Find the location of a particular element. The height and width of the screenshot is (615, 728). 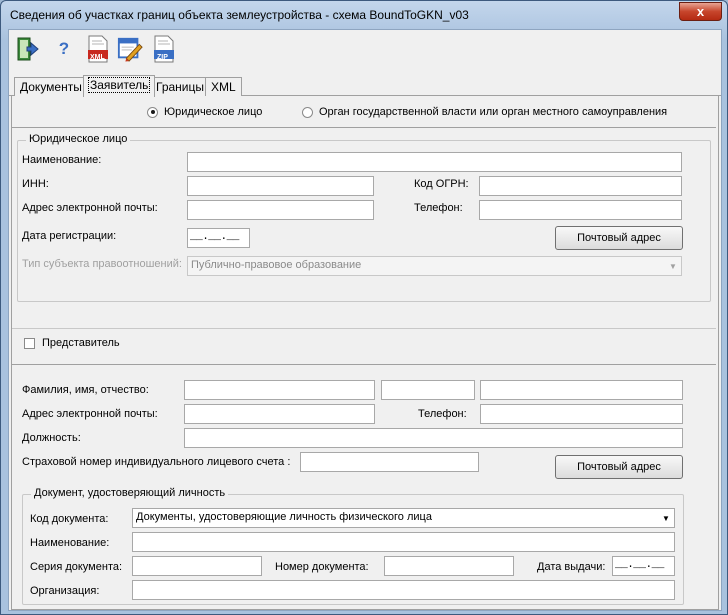

tab-applicant: Заявитель is located at coordinates (119, 86).